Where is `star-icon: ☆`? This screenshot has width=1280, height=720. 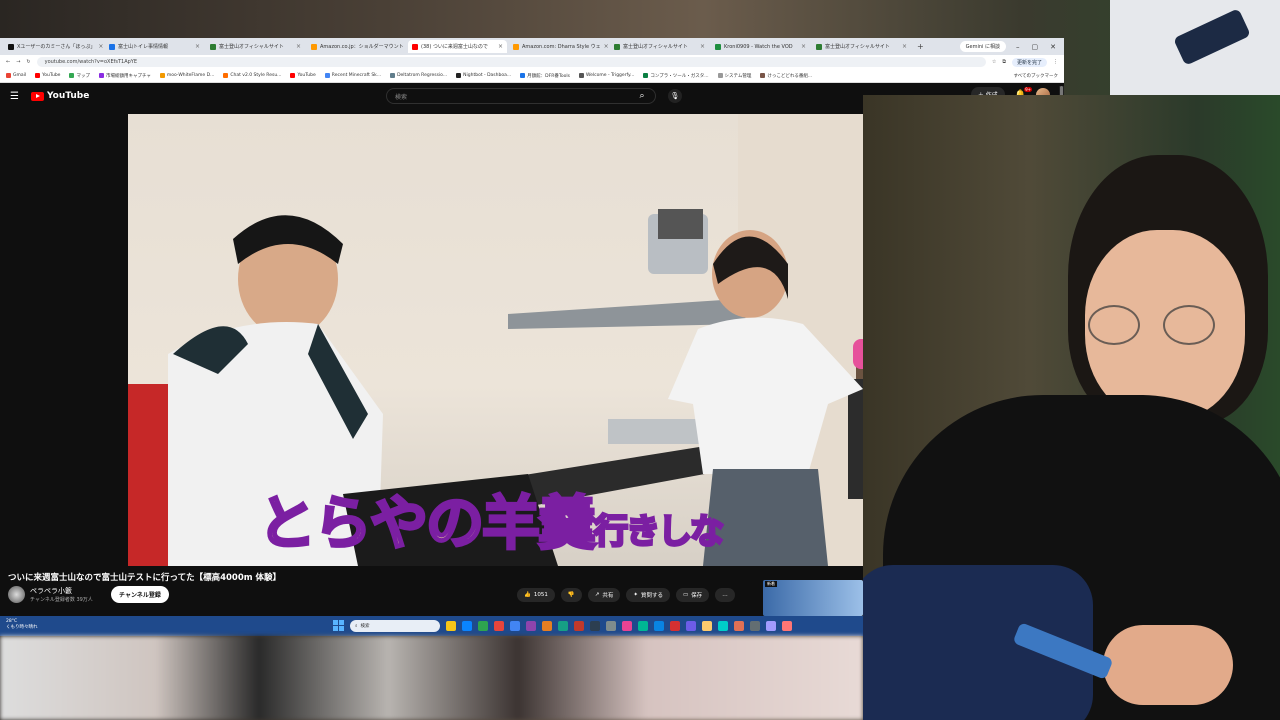 star-icon: ☆ is located at coordinates (994, 62).